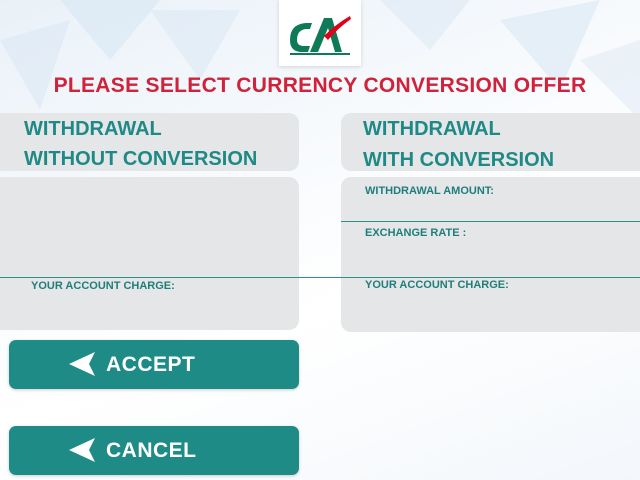 The image size is (640, 480). Describe the element at coordinates (432, 129) in the screenshot. I see `with-conversion-heading-line1: WITHDRAWAL` at that location.